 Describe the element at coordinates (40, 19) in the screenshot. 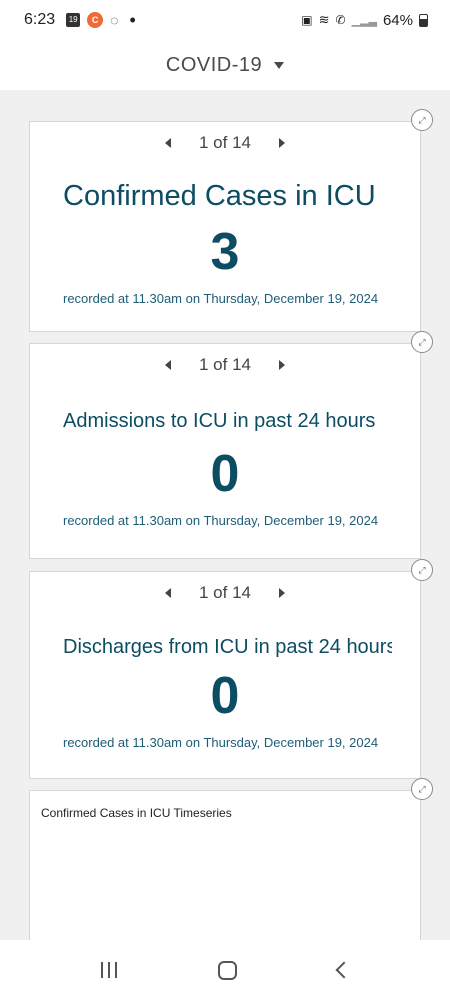

I see `status-time: 6:23` at that location.